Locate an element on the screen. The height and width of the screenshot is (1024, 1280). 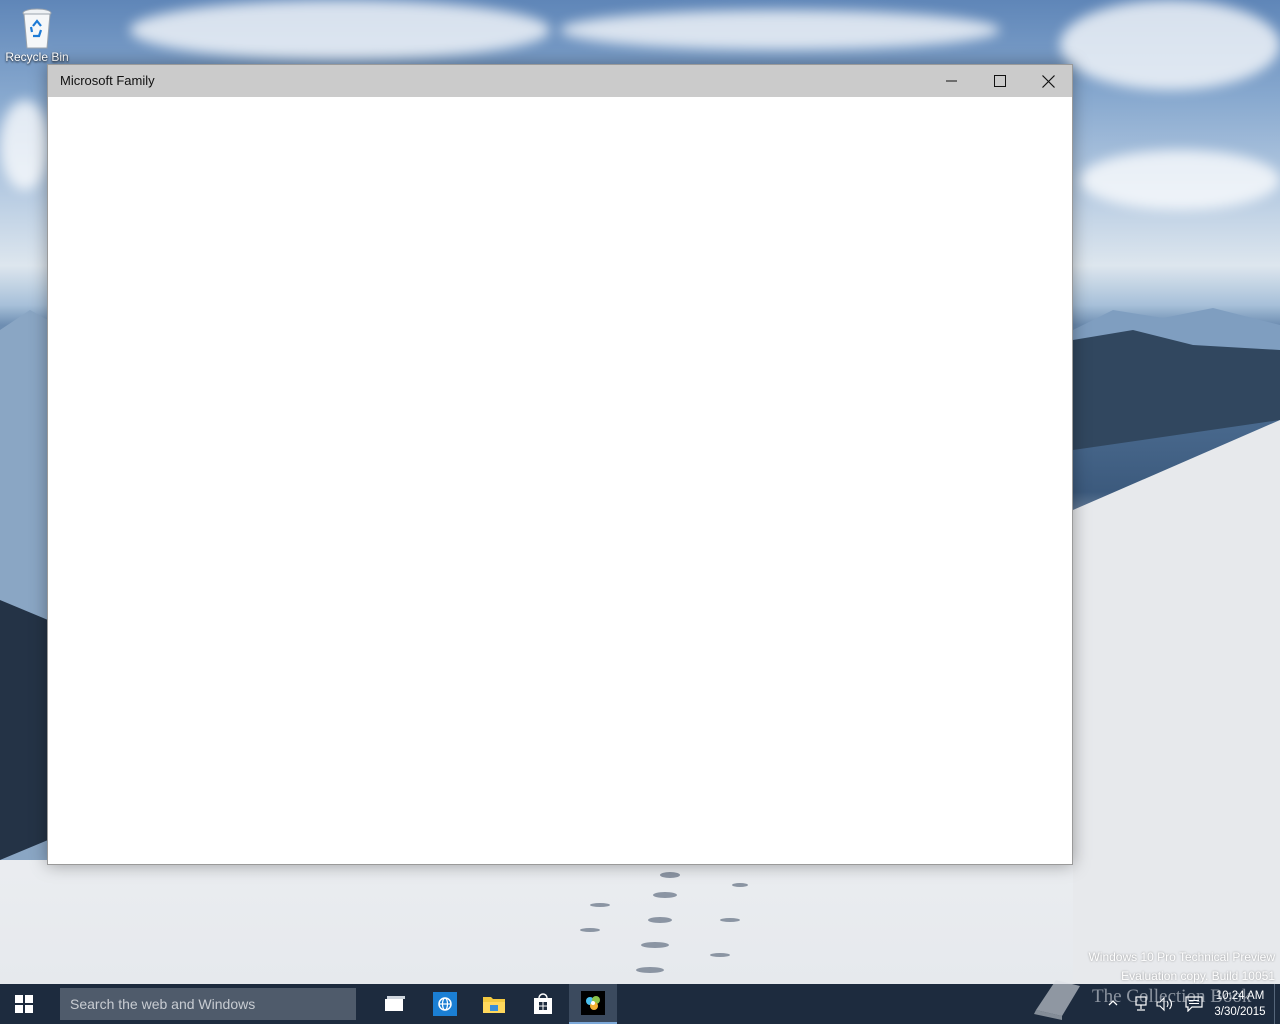
mountain-right is located at coordinates (1176, 646).